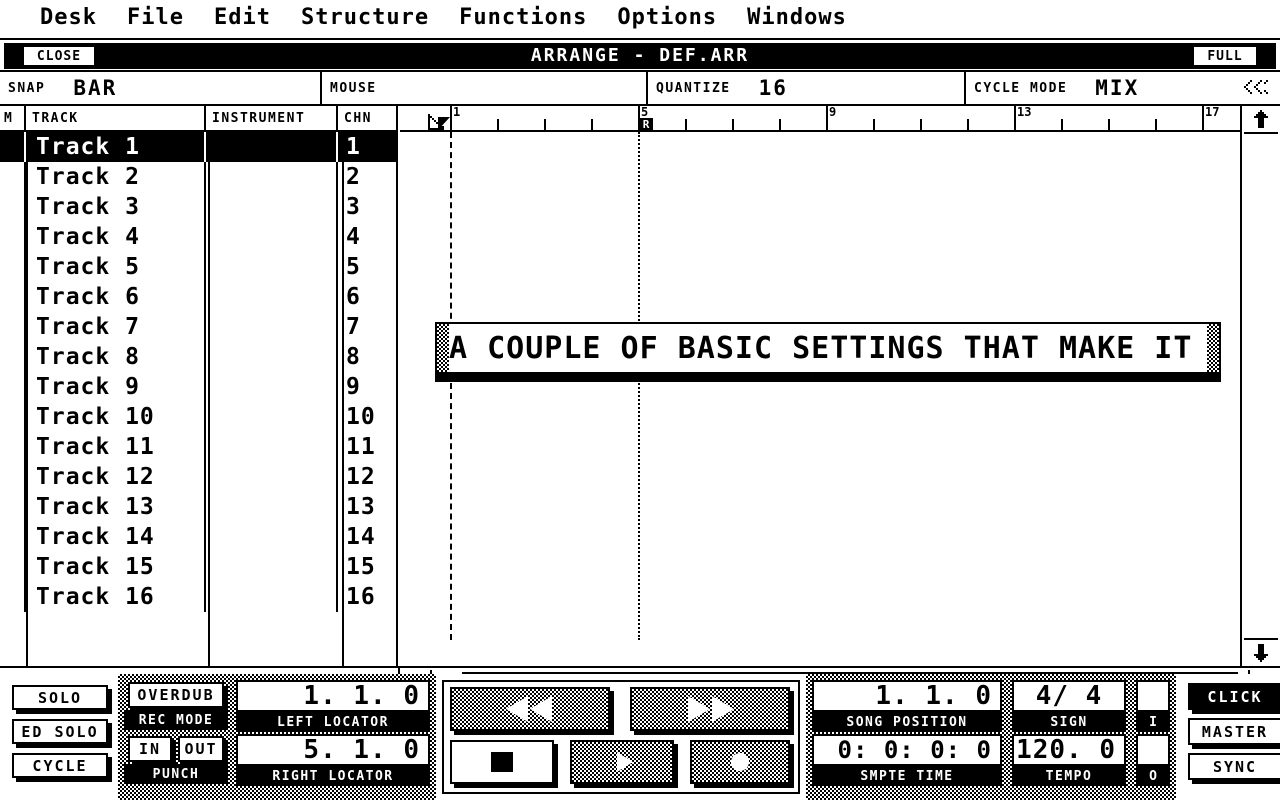  I want to click on track-channel-cell: 3, so click(366, 207).